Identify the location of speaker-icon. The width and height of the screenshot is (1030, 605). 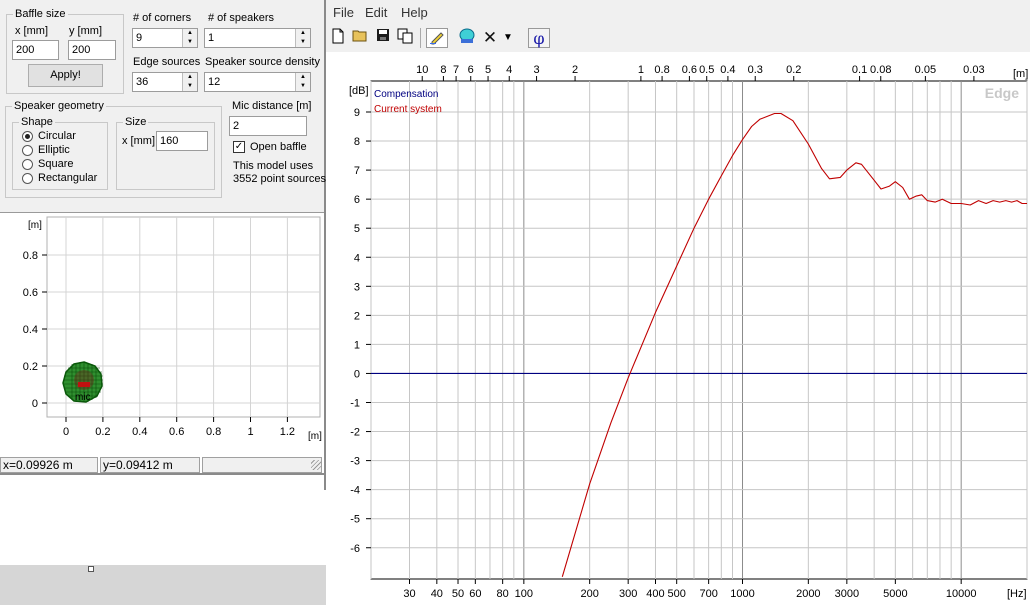
(467, 38).